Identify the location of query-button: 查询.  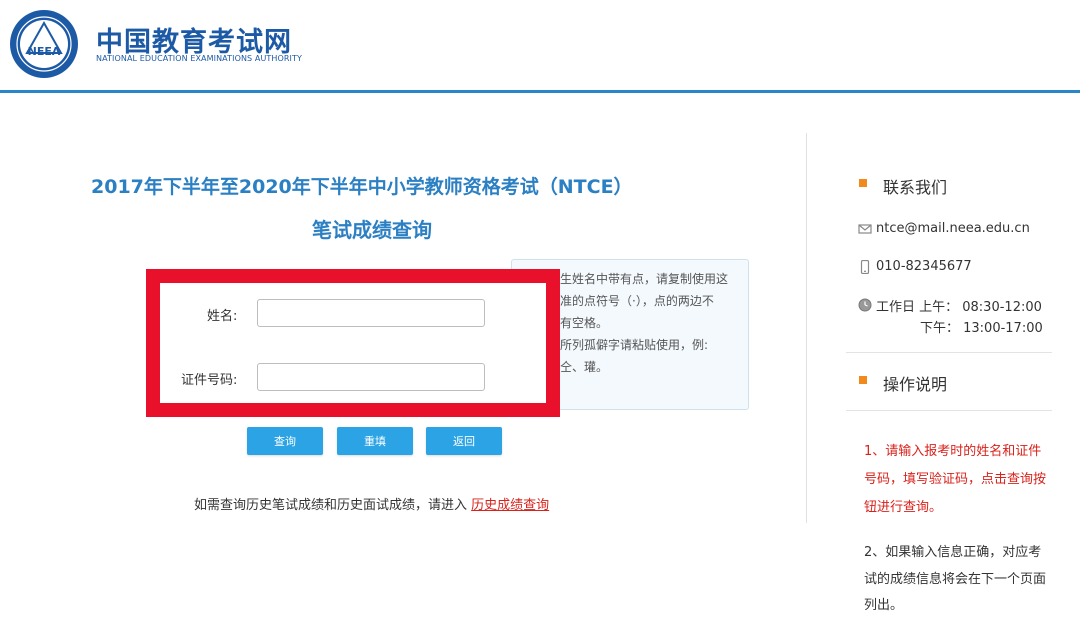
(285, 441).